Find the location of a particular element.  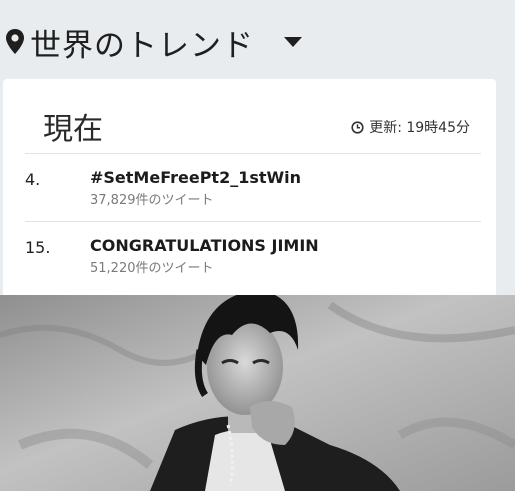

trend-item: 4. #SetMeFreePt2_1stWin 37,829件のツイート is located at coordinates (249, 186).